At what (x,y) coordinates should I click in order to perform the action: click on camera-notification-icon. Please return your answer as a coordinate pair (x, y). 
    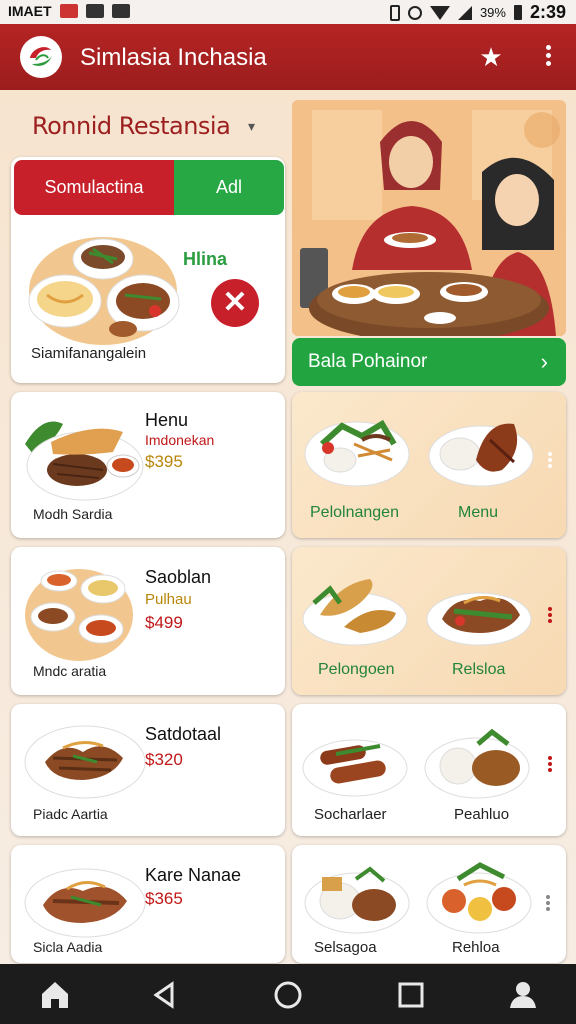
    Looking at the image, I should click on (120, 11).